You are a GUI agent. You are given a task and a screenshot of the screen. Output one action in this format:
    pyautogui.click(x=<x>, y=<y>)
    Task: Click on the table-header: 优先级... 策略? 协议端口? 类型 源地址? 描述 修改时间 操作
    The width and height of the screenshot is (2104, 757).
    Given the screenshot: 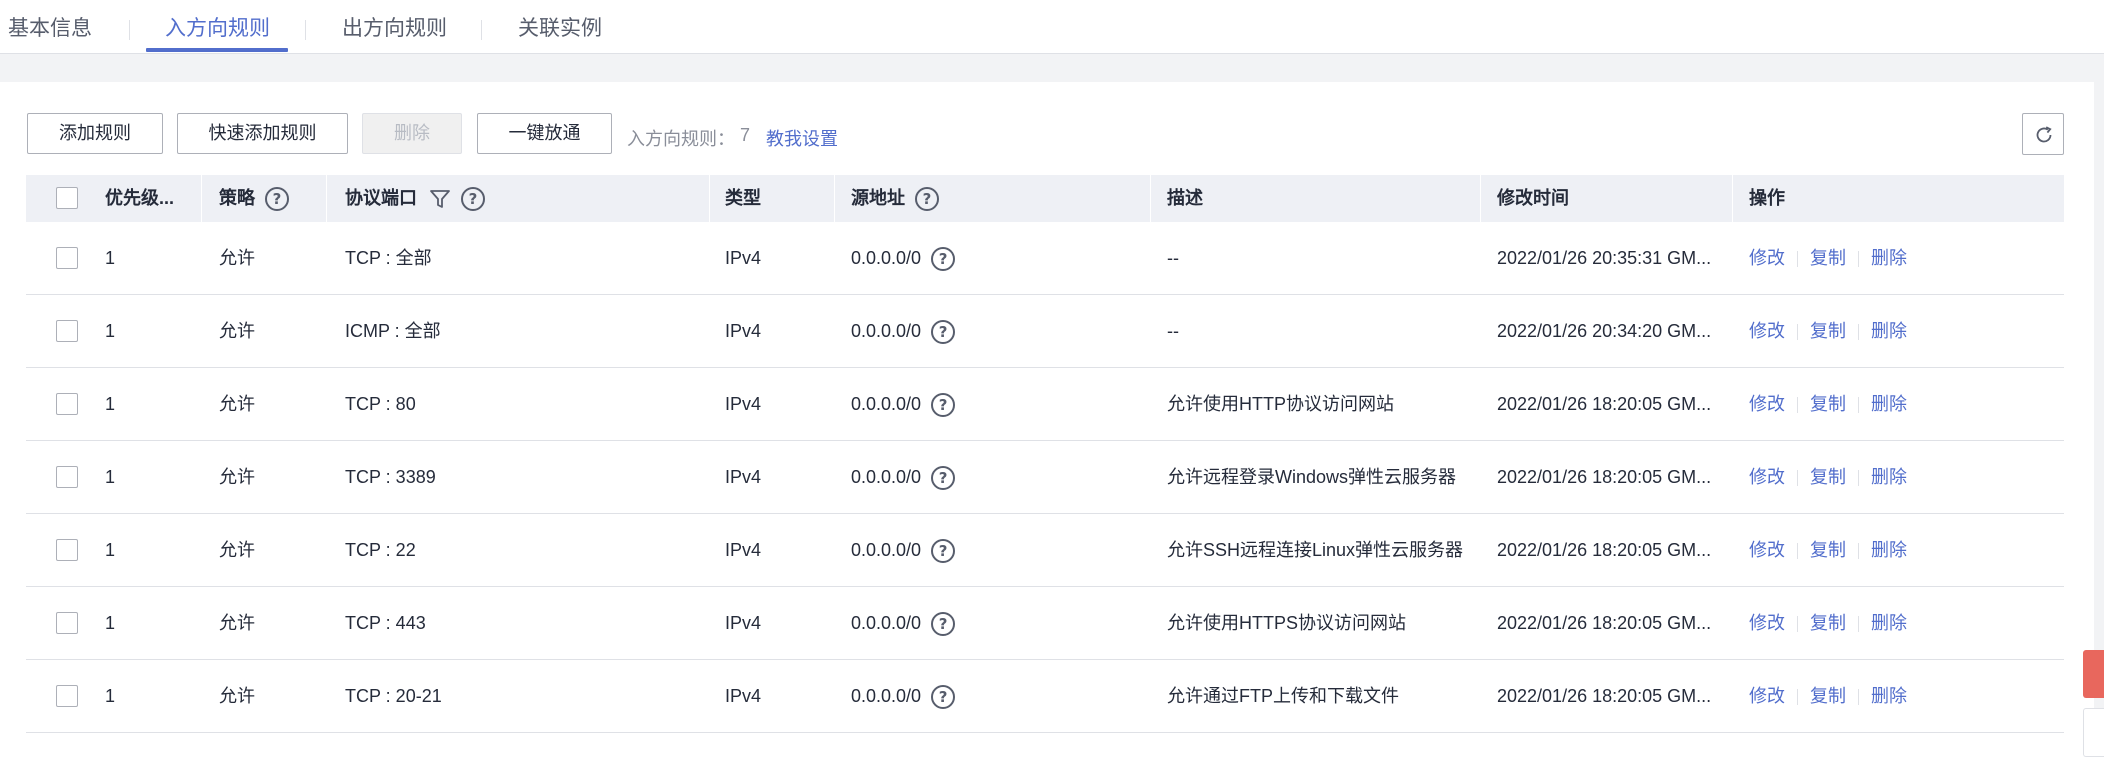 What is the action you would take?
    pyautogui.click(x=1045, y=198)
    